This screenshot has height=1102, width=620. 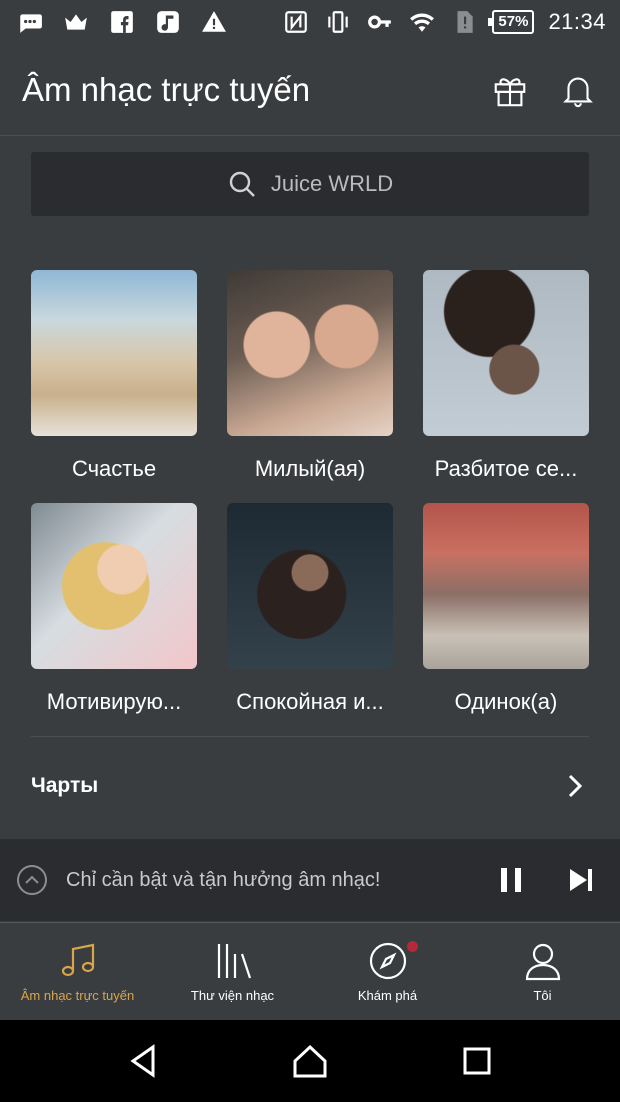 What do you see at coordinates (310, 736) in the screenshot?
I see `divider` at bounding box center [310, 736].